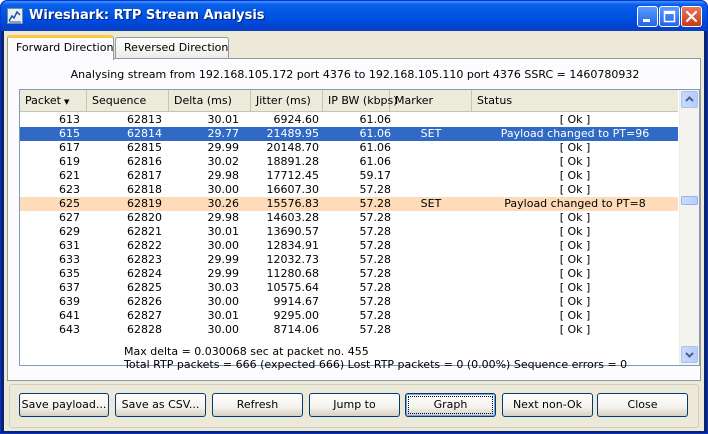 The width and height of the screenshot is (708, 434). What do you see at coordinates (575, 133) in the screenshot?
I see `status-cell: Payload changed to PT=96` at bounding box center [575, 133].